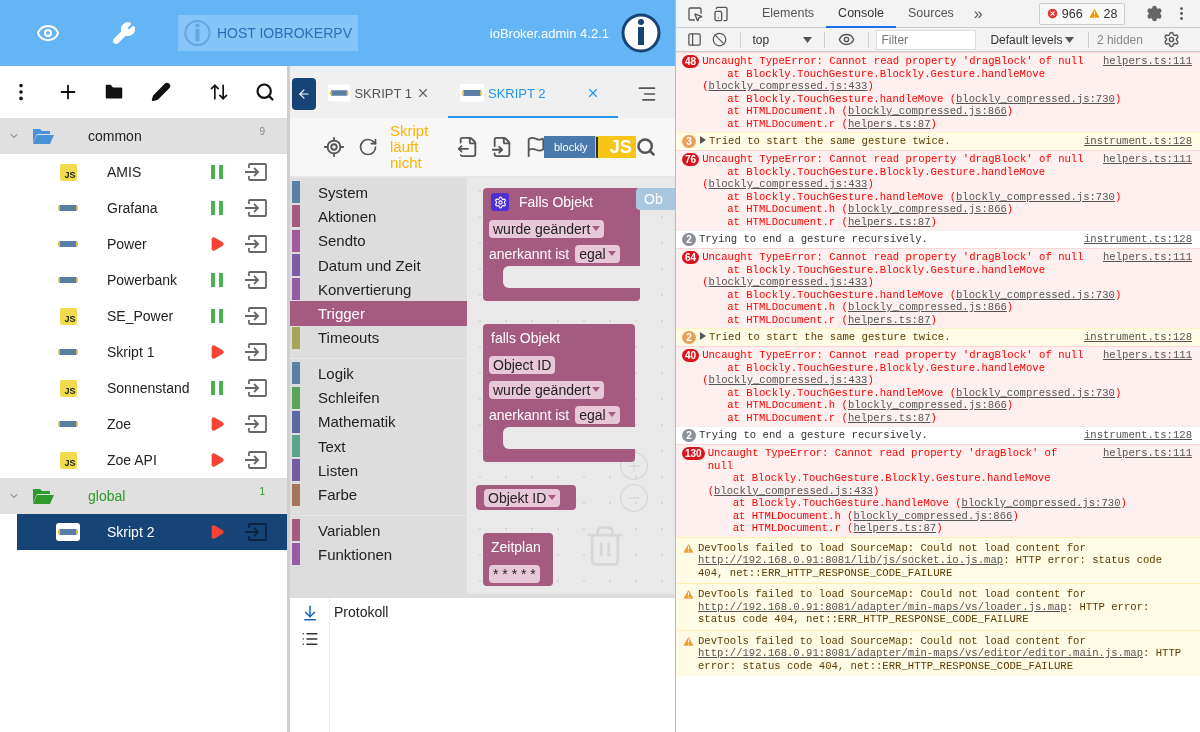  Describe the element at coordinates (691, 159) in the screenshot. I see `count-badge: 76` at that location.